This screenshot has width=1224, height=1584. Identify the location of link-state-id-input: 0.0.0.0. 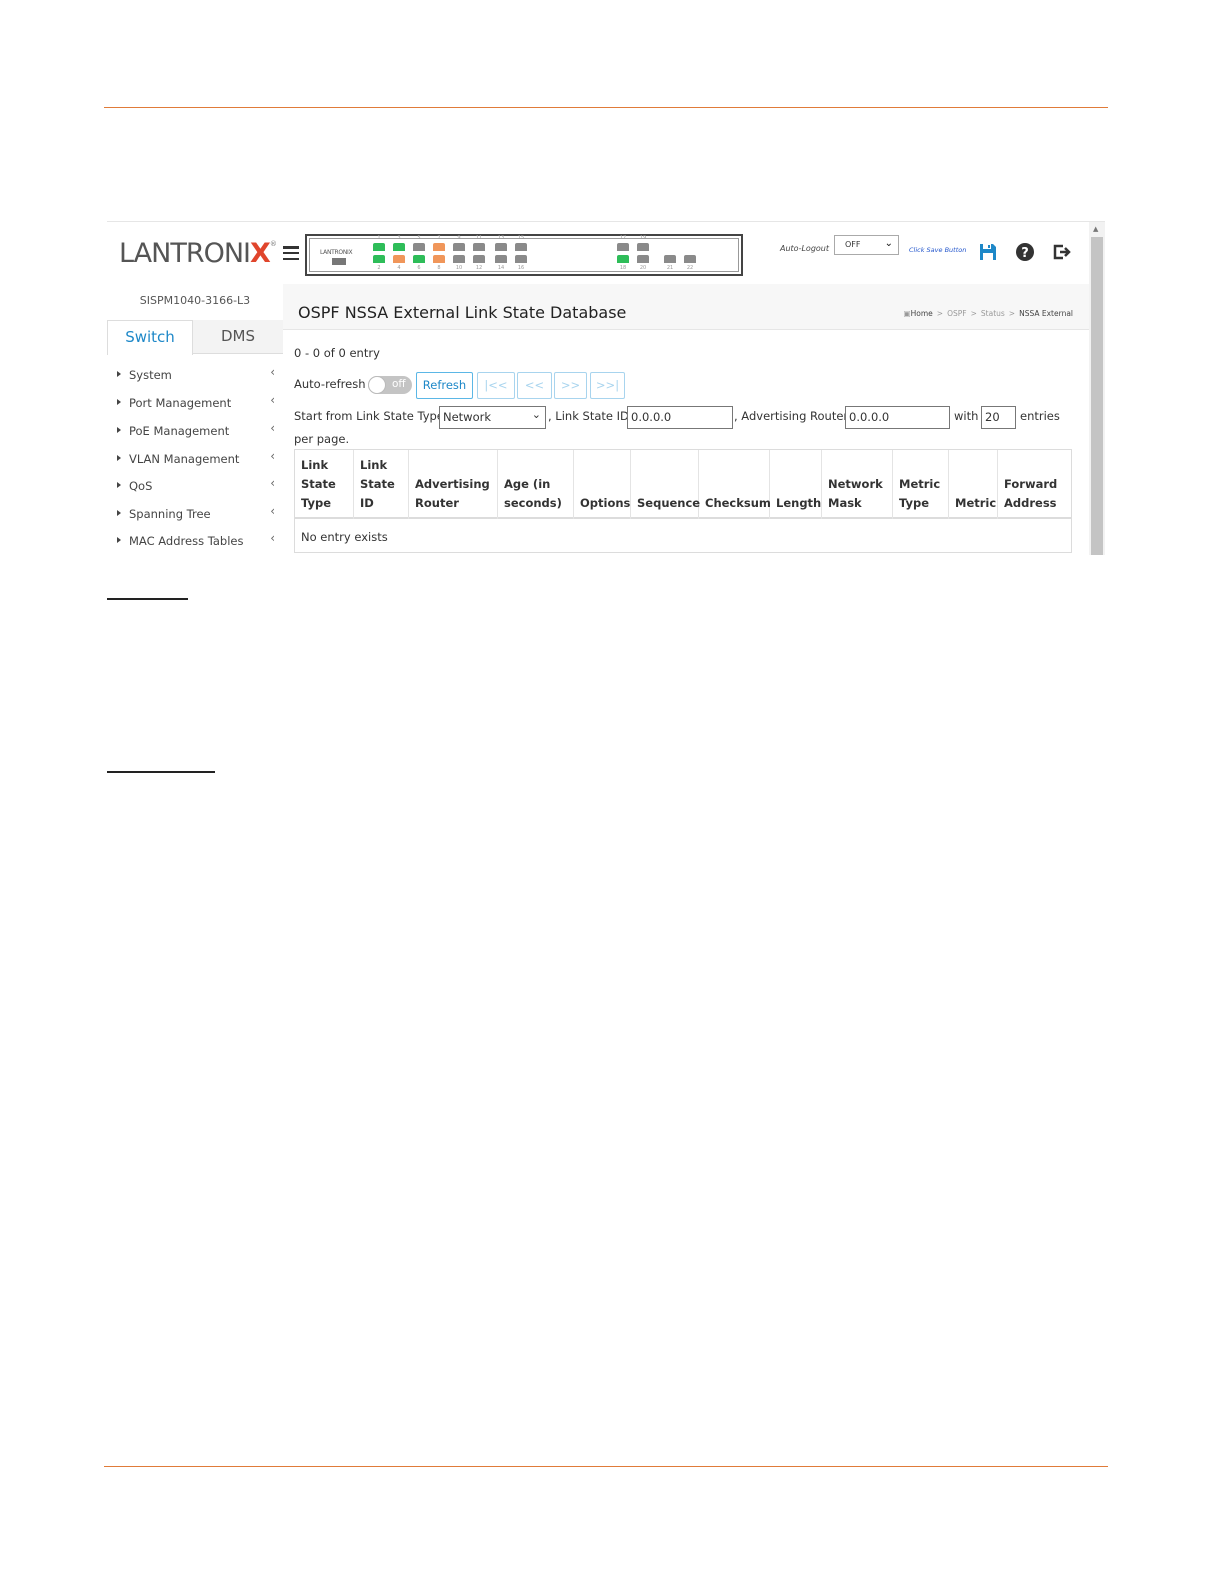
(680, 417).